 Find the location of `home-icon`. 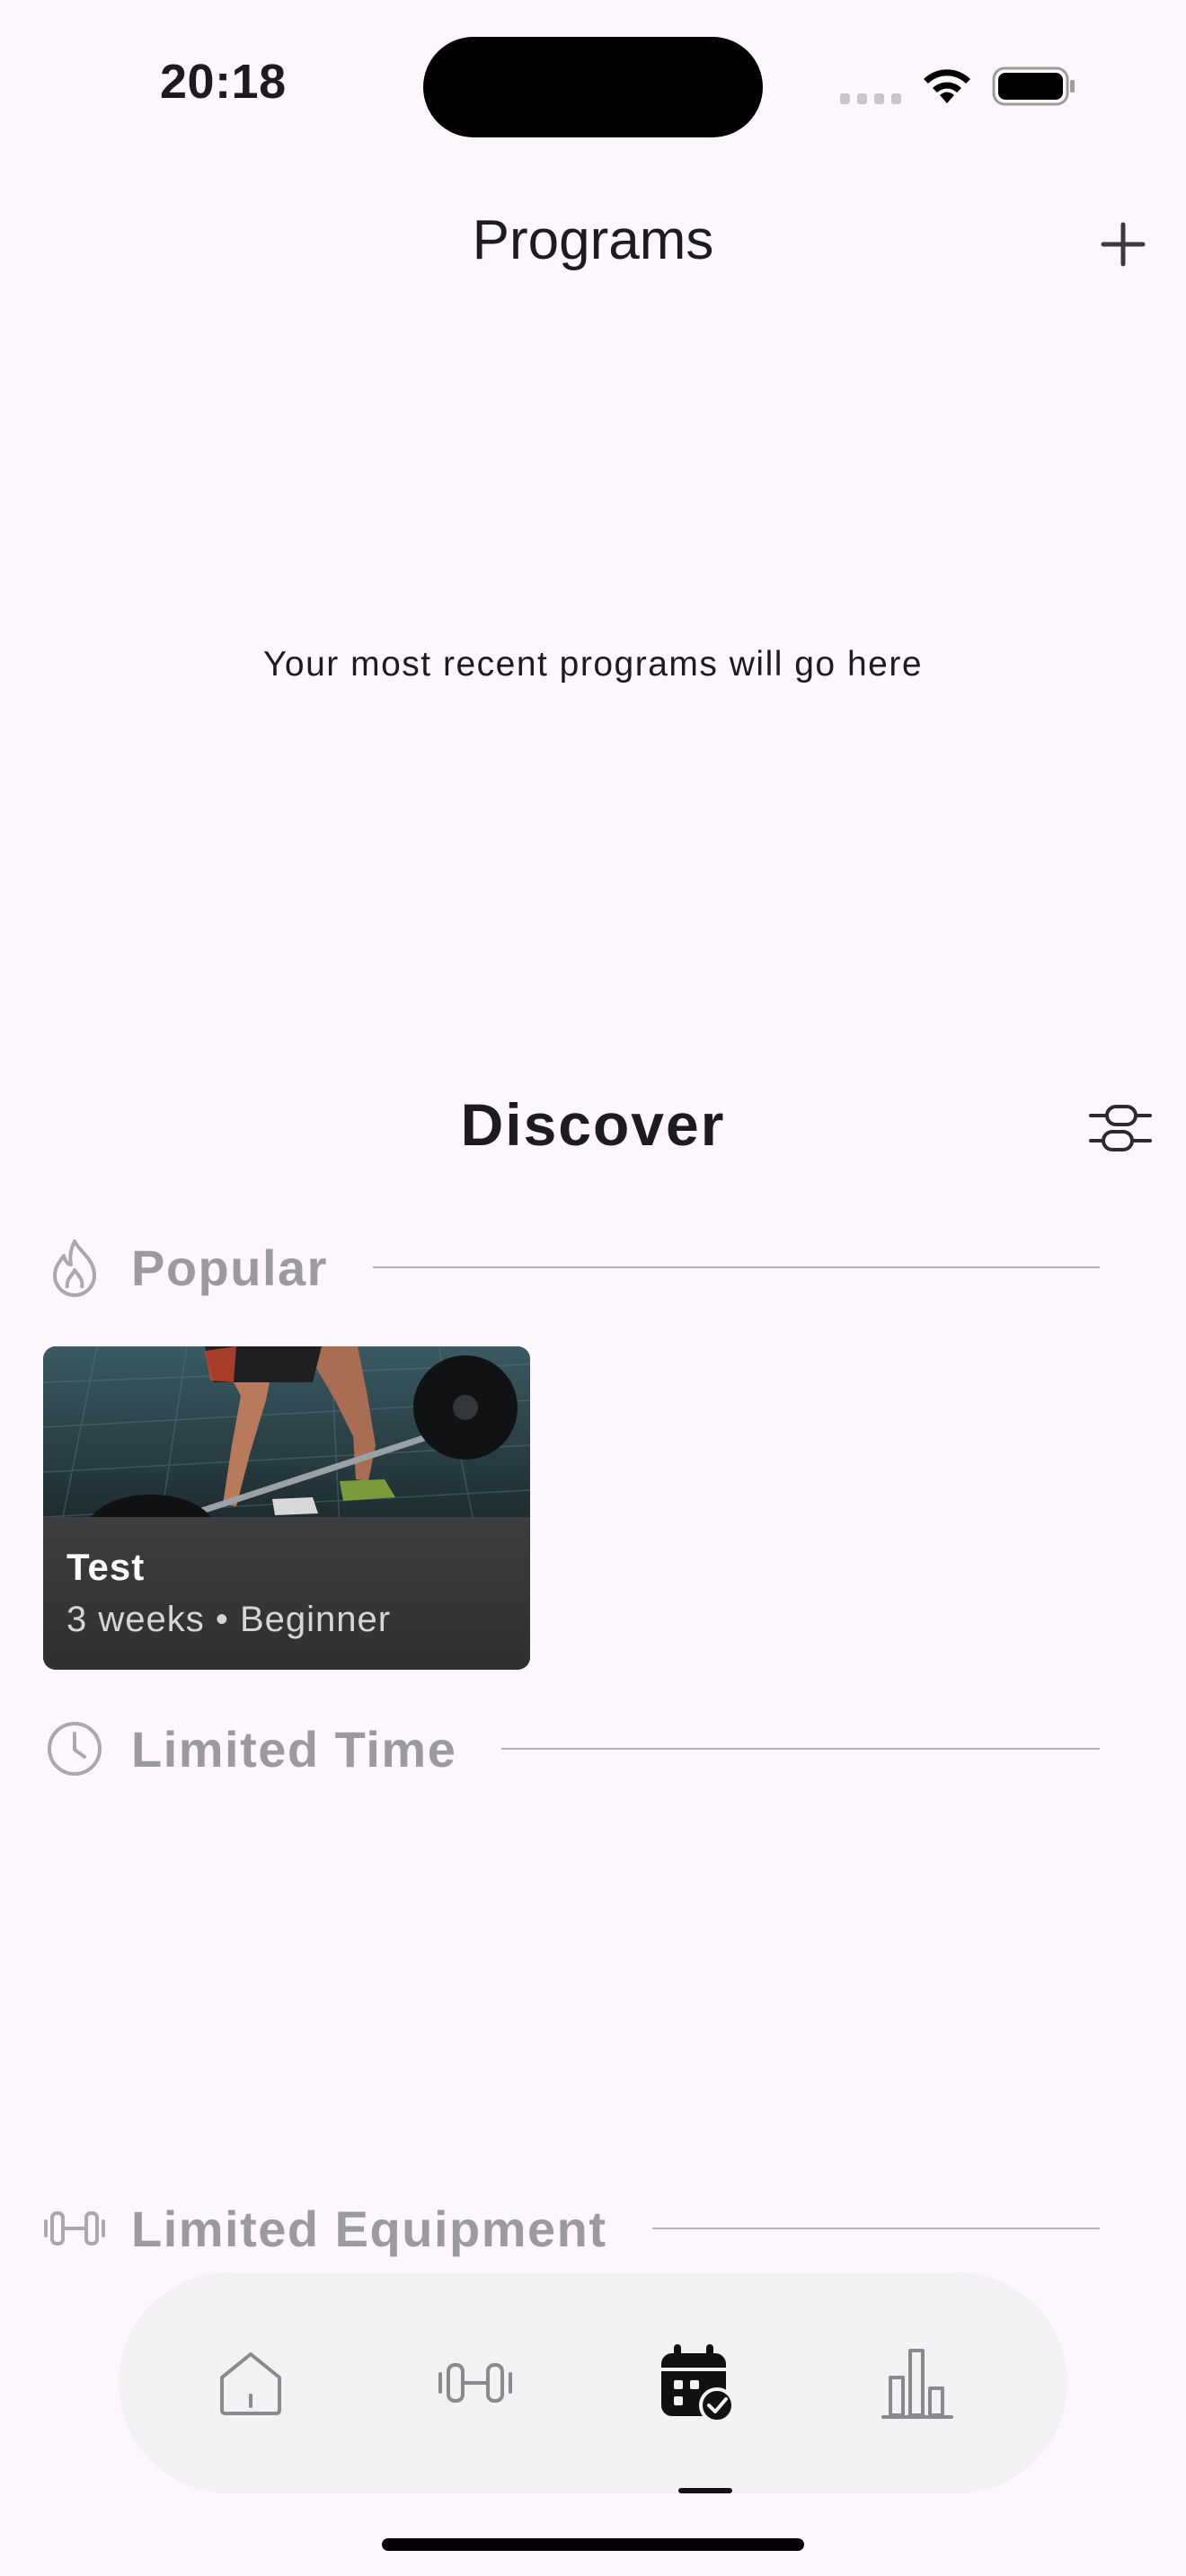

home-icon is located at coordinates (250, 2383).